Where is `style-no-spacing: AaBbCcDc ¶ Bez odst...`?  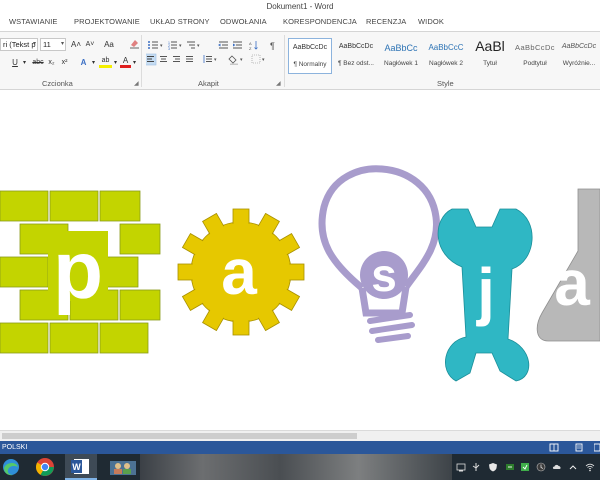 style-no-spacing: AaBbCcDc ¶ Bez odst... is located at coordinates (356, 56).